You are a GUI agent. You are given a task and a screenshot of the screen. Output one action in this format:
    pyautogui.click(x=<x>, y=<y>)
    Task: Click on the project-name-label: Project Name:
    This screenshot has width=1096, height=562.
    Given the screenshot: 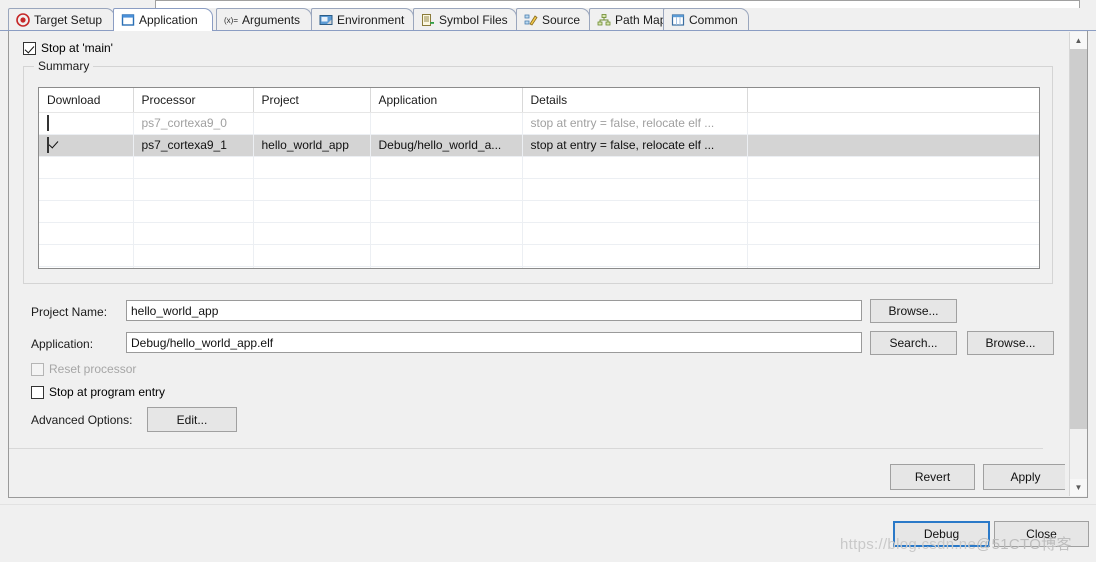 What is the action you would take?
    pyautogui.click(x=69, y=312)
    